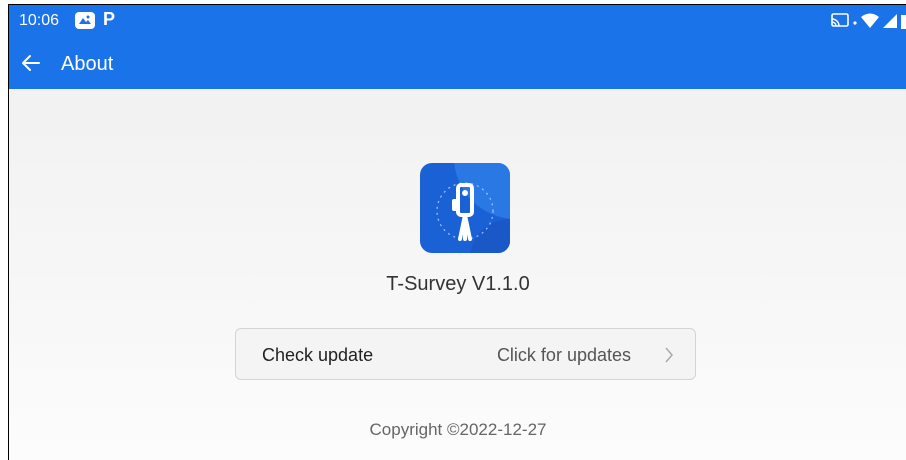 This screenshot has width=906, height=460. Describe the element at coordinates (458, 429) in the screenshot. I see `copyright-text: Copyright ©2022-12-27` at that location.